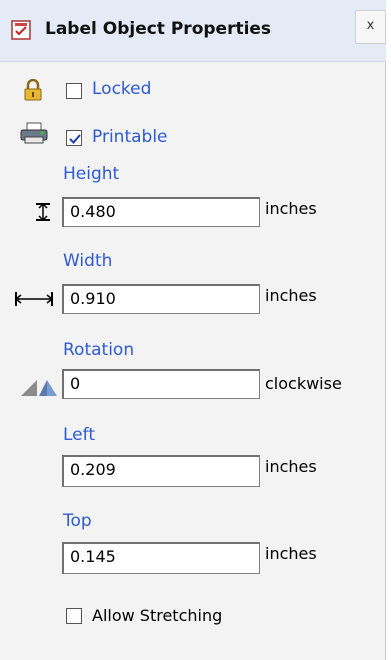  Describe the element at coordinates (121, 89) in the screenshot. I see `locked-label: Locked` at that location.